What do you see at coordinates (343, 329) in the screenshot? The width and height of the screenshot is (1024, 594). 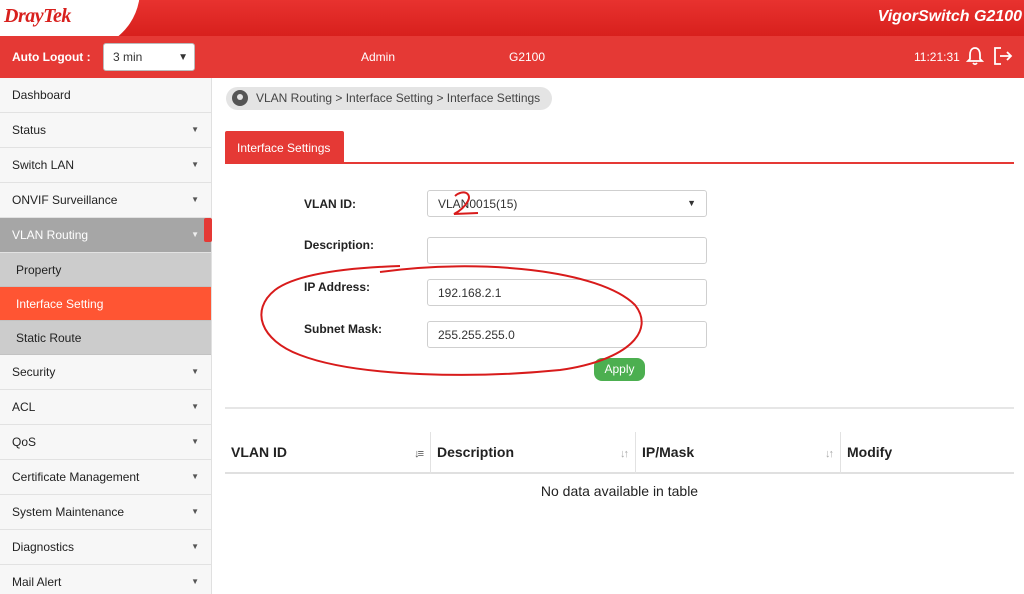 I see `subnet-mask-label: Subnet Mask:` at bounding box center [343, 329].